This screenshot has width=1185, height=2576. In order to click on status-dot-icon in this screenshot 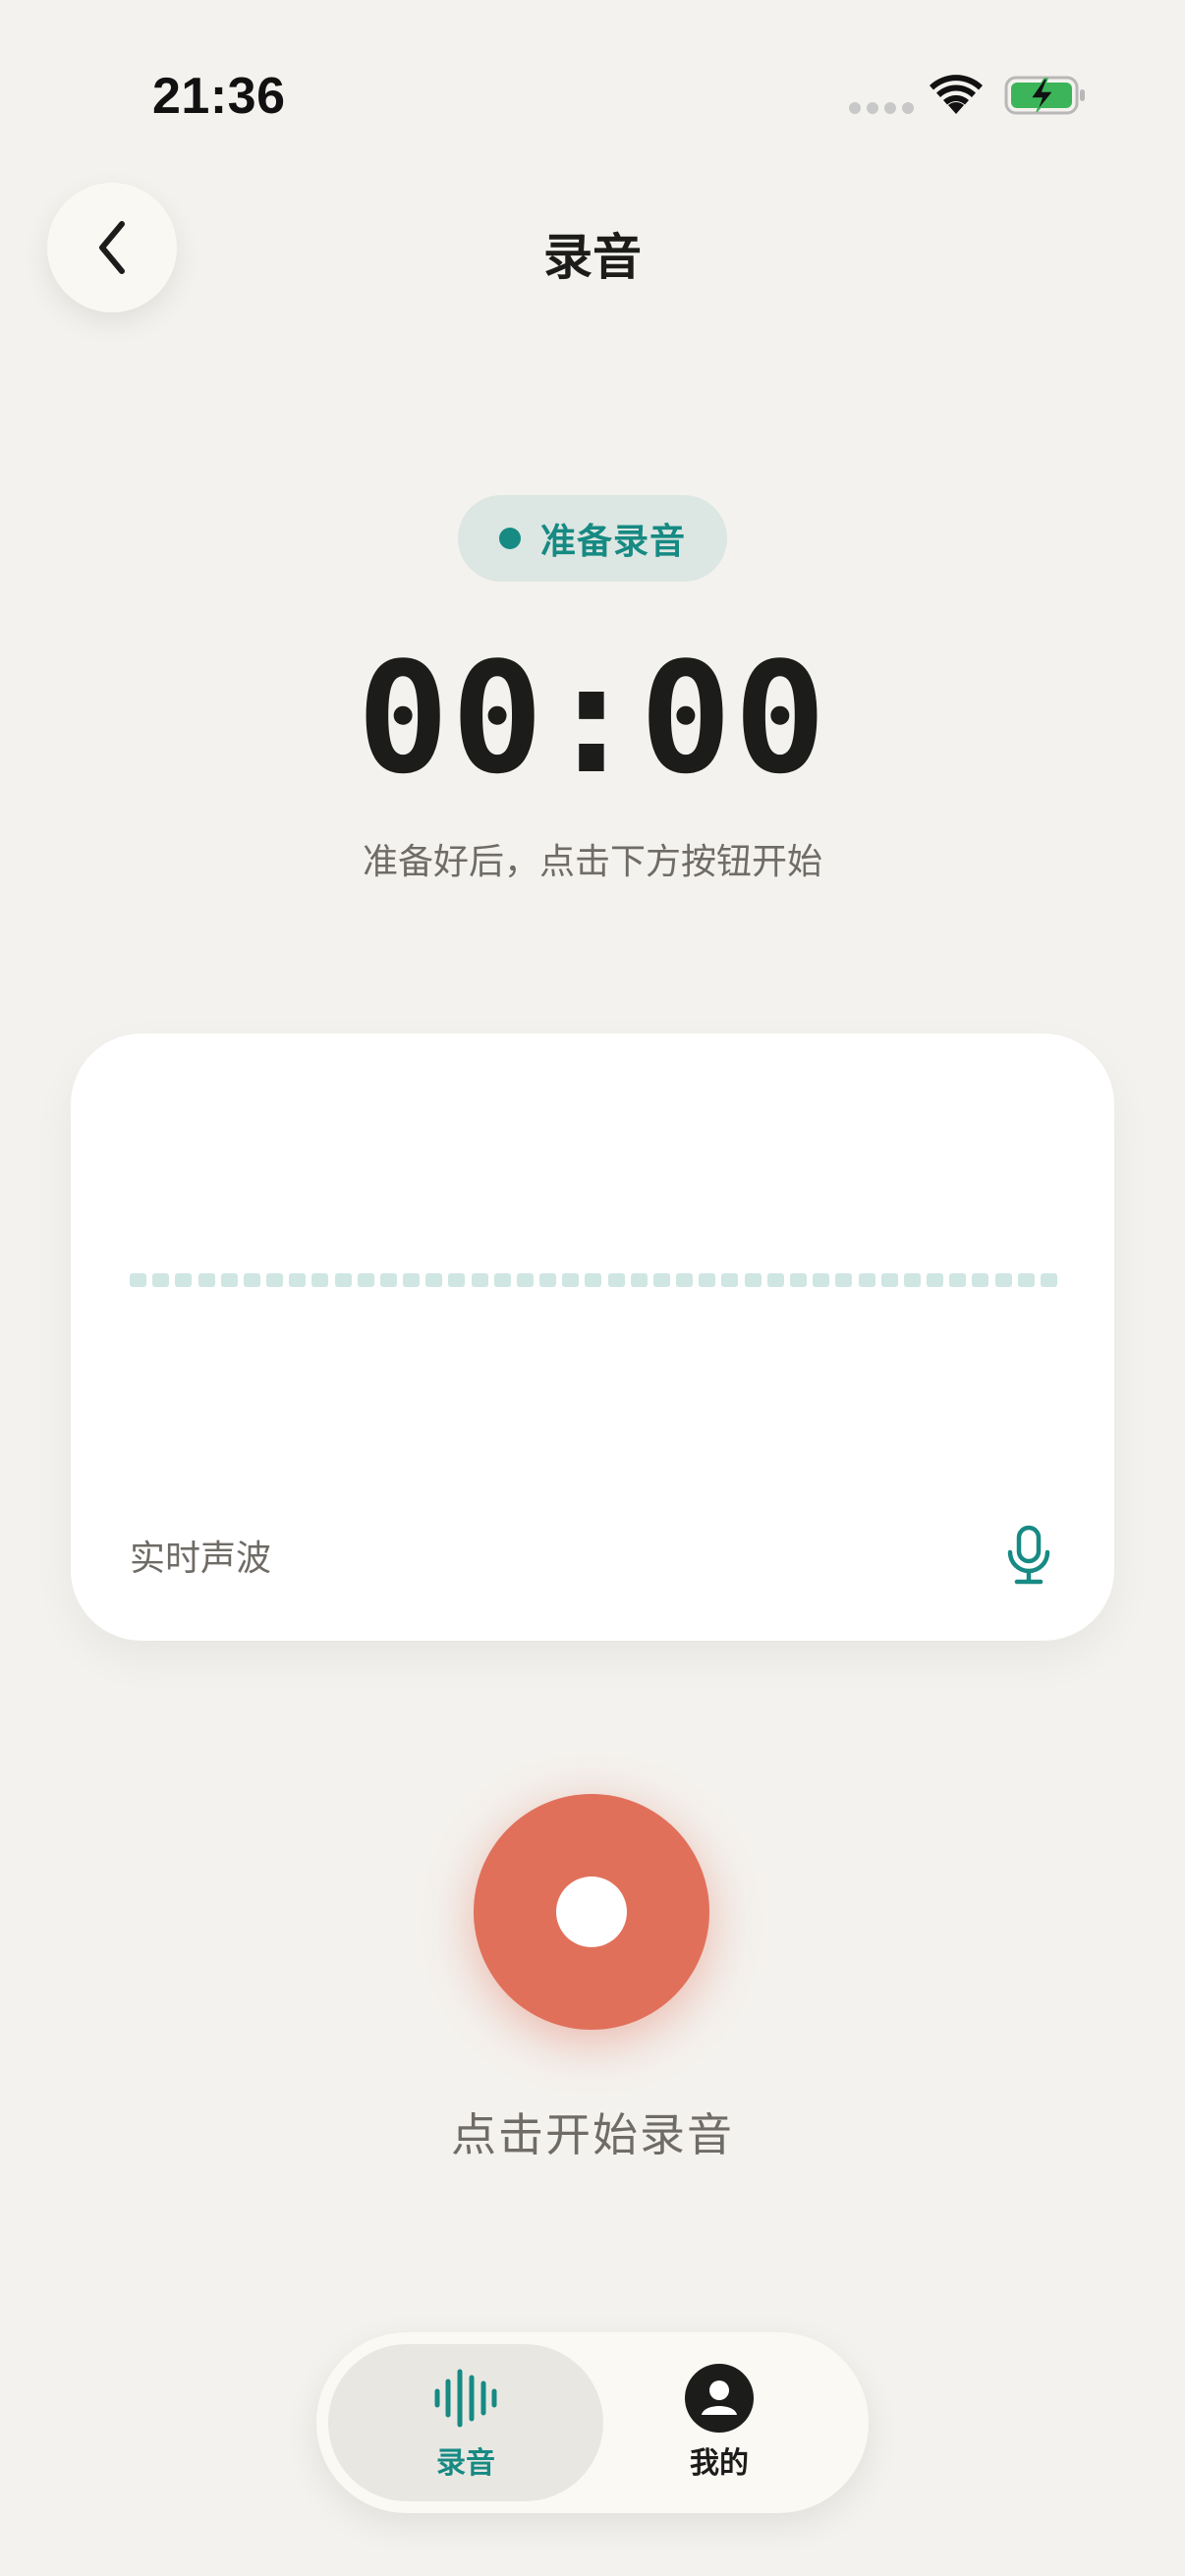, I will do `click(509, 538)`.